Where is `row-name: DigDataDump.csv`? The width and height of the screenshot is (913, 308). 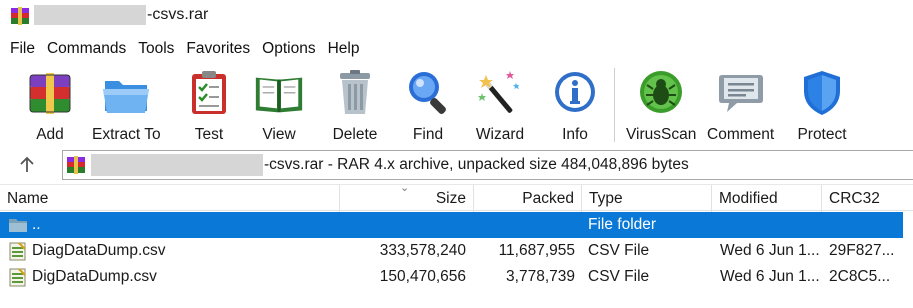
row-name: DigDataDump.csv is located at coordinates (94, 276).